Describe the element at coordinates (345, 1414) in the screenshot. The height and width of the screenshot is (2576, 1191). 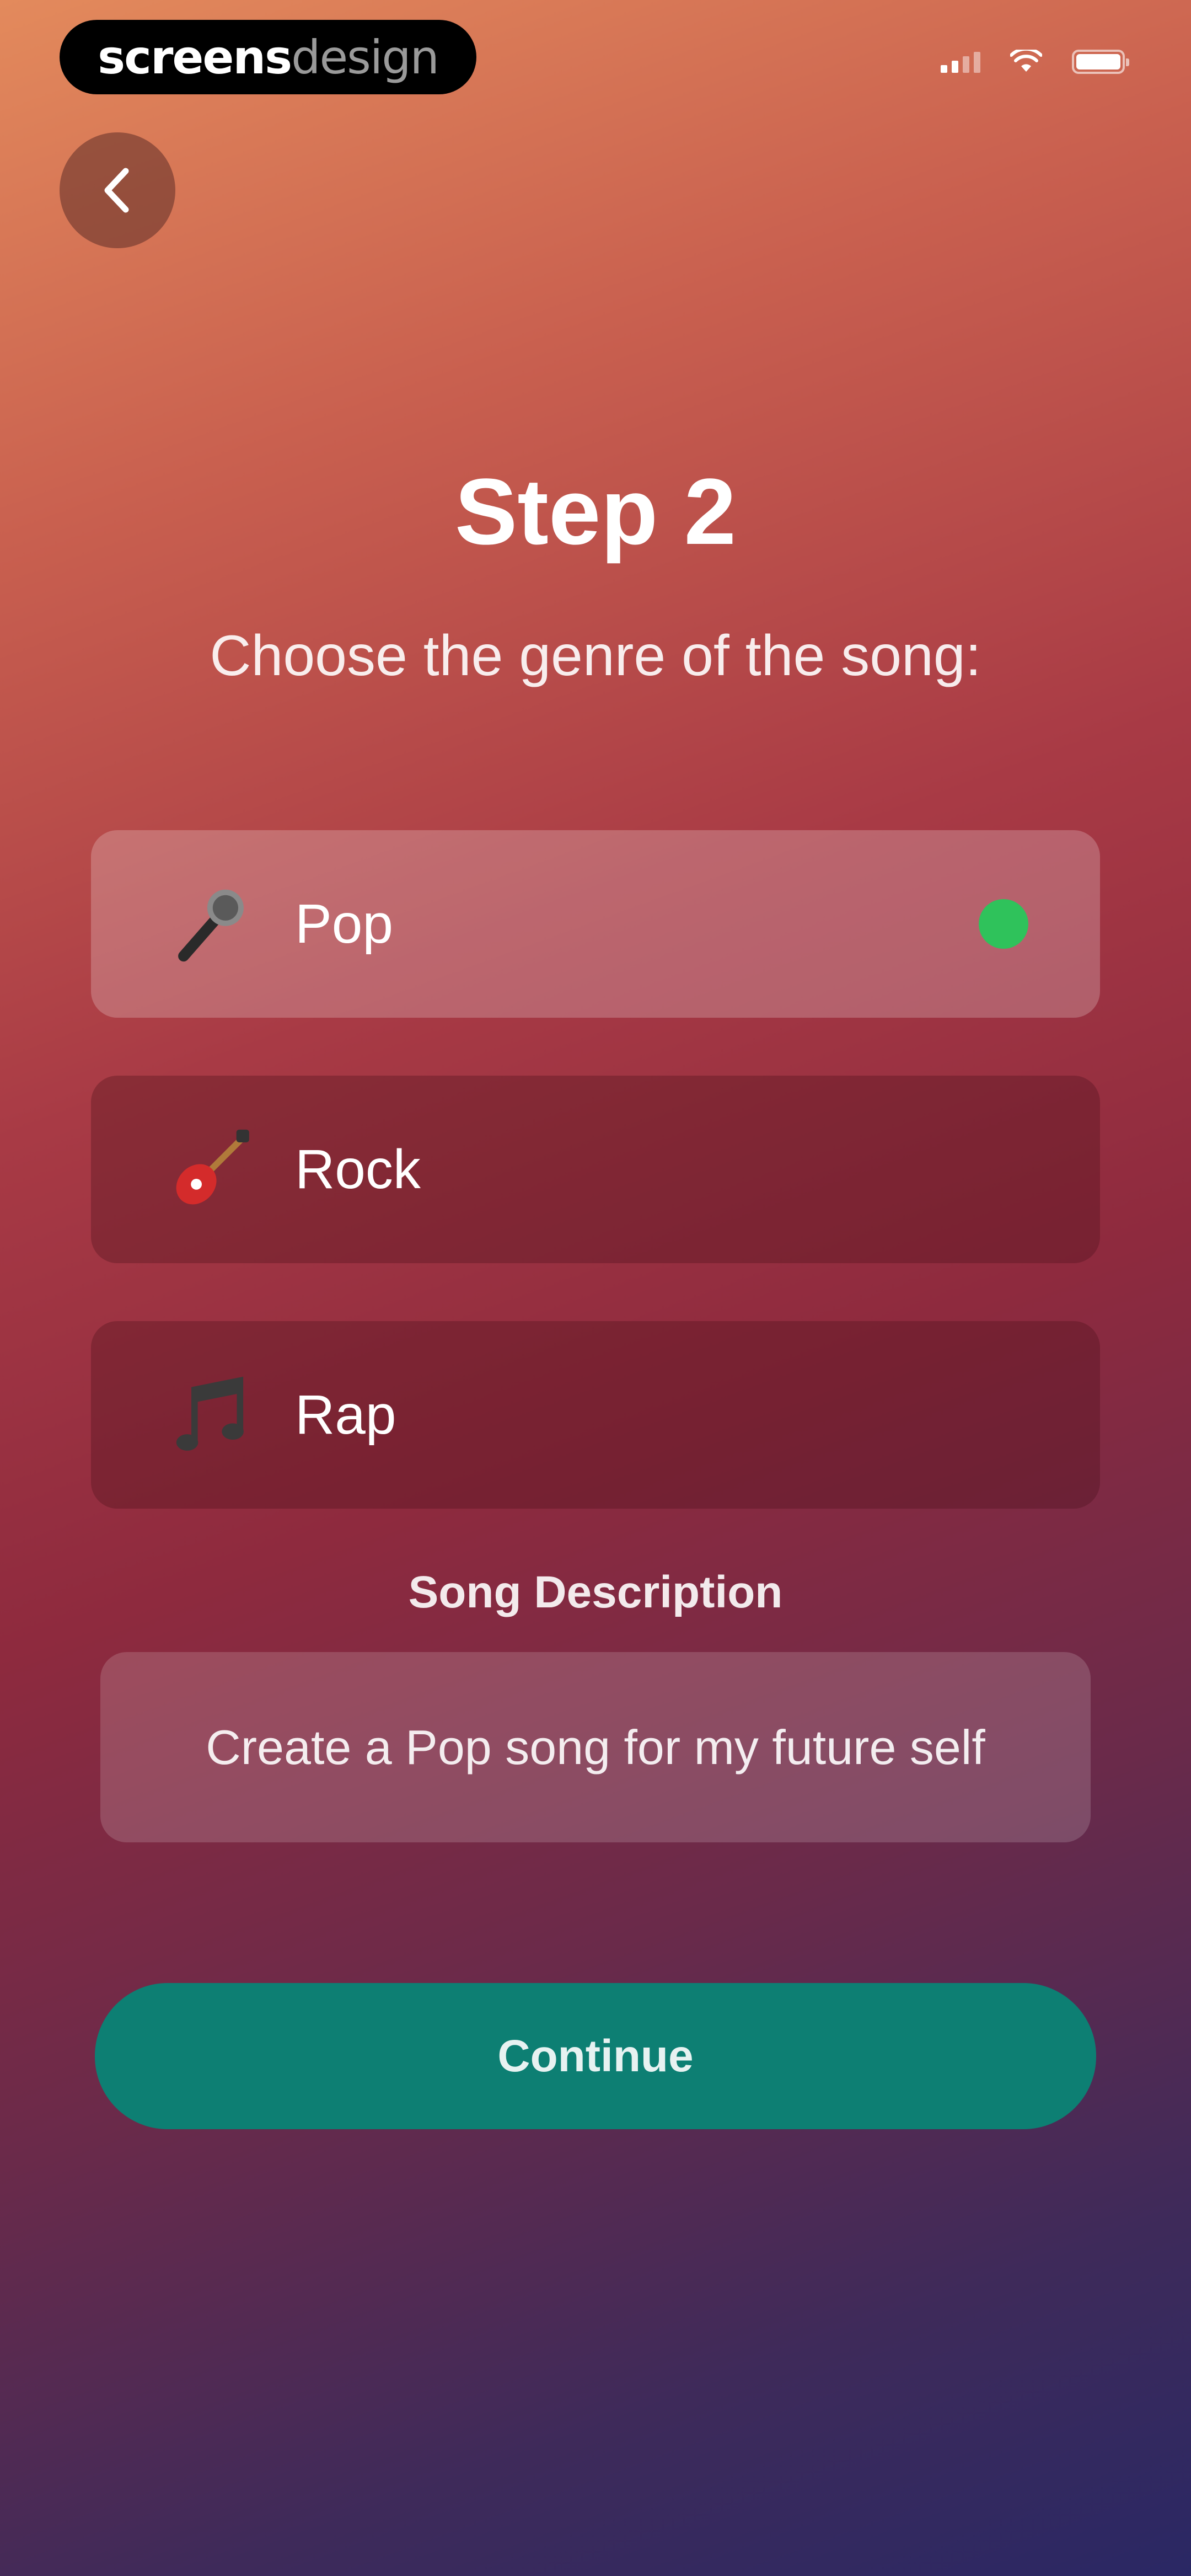
I see `genre-label: Rap` at that location.